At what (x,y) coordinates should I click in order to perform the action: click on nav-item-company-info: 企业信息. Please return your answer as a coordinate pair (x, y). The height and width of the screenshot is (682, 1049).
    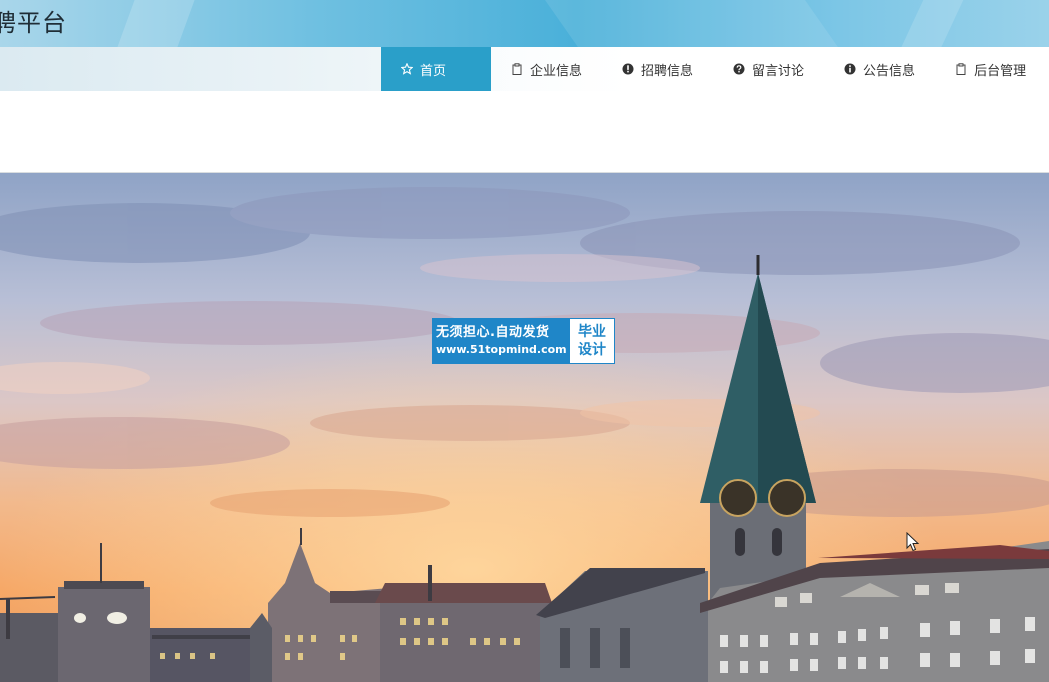
    Looking at the image, I should click on (546, 69).